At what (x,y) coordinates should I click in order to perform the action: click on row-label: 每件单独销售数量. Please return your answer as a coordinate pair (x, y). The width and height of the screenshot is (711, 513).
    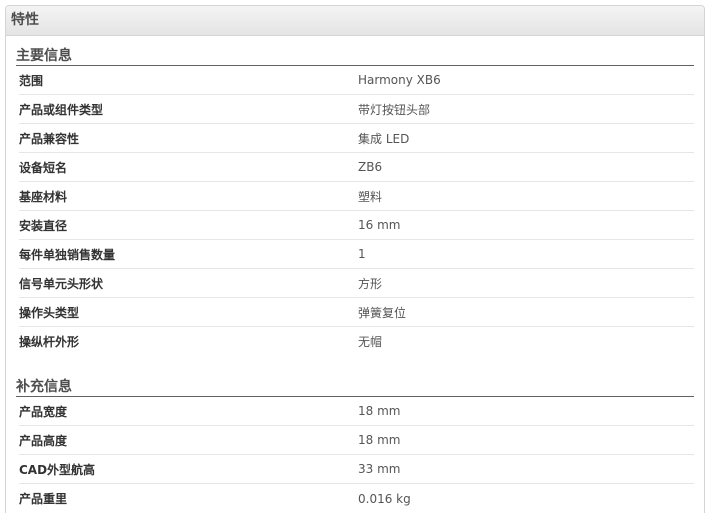
    Looking at the image, I should click on (67, 254).